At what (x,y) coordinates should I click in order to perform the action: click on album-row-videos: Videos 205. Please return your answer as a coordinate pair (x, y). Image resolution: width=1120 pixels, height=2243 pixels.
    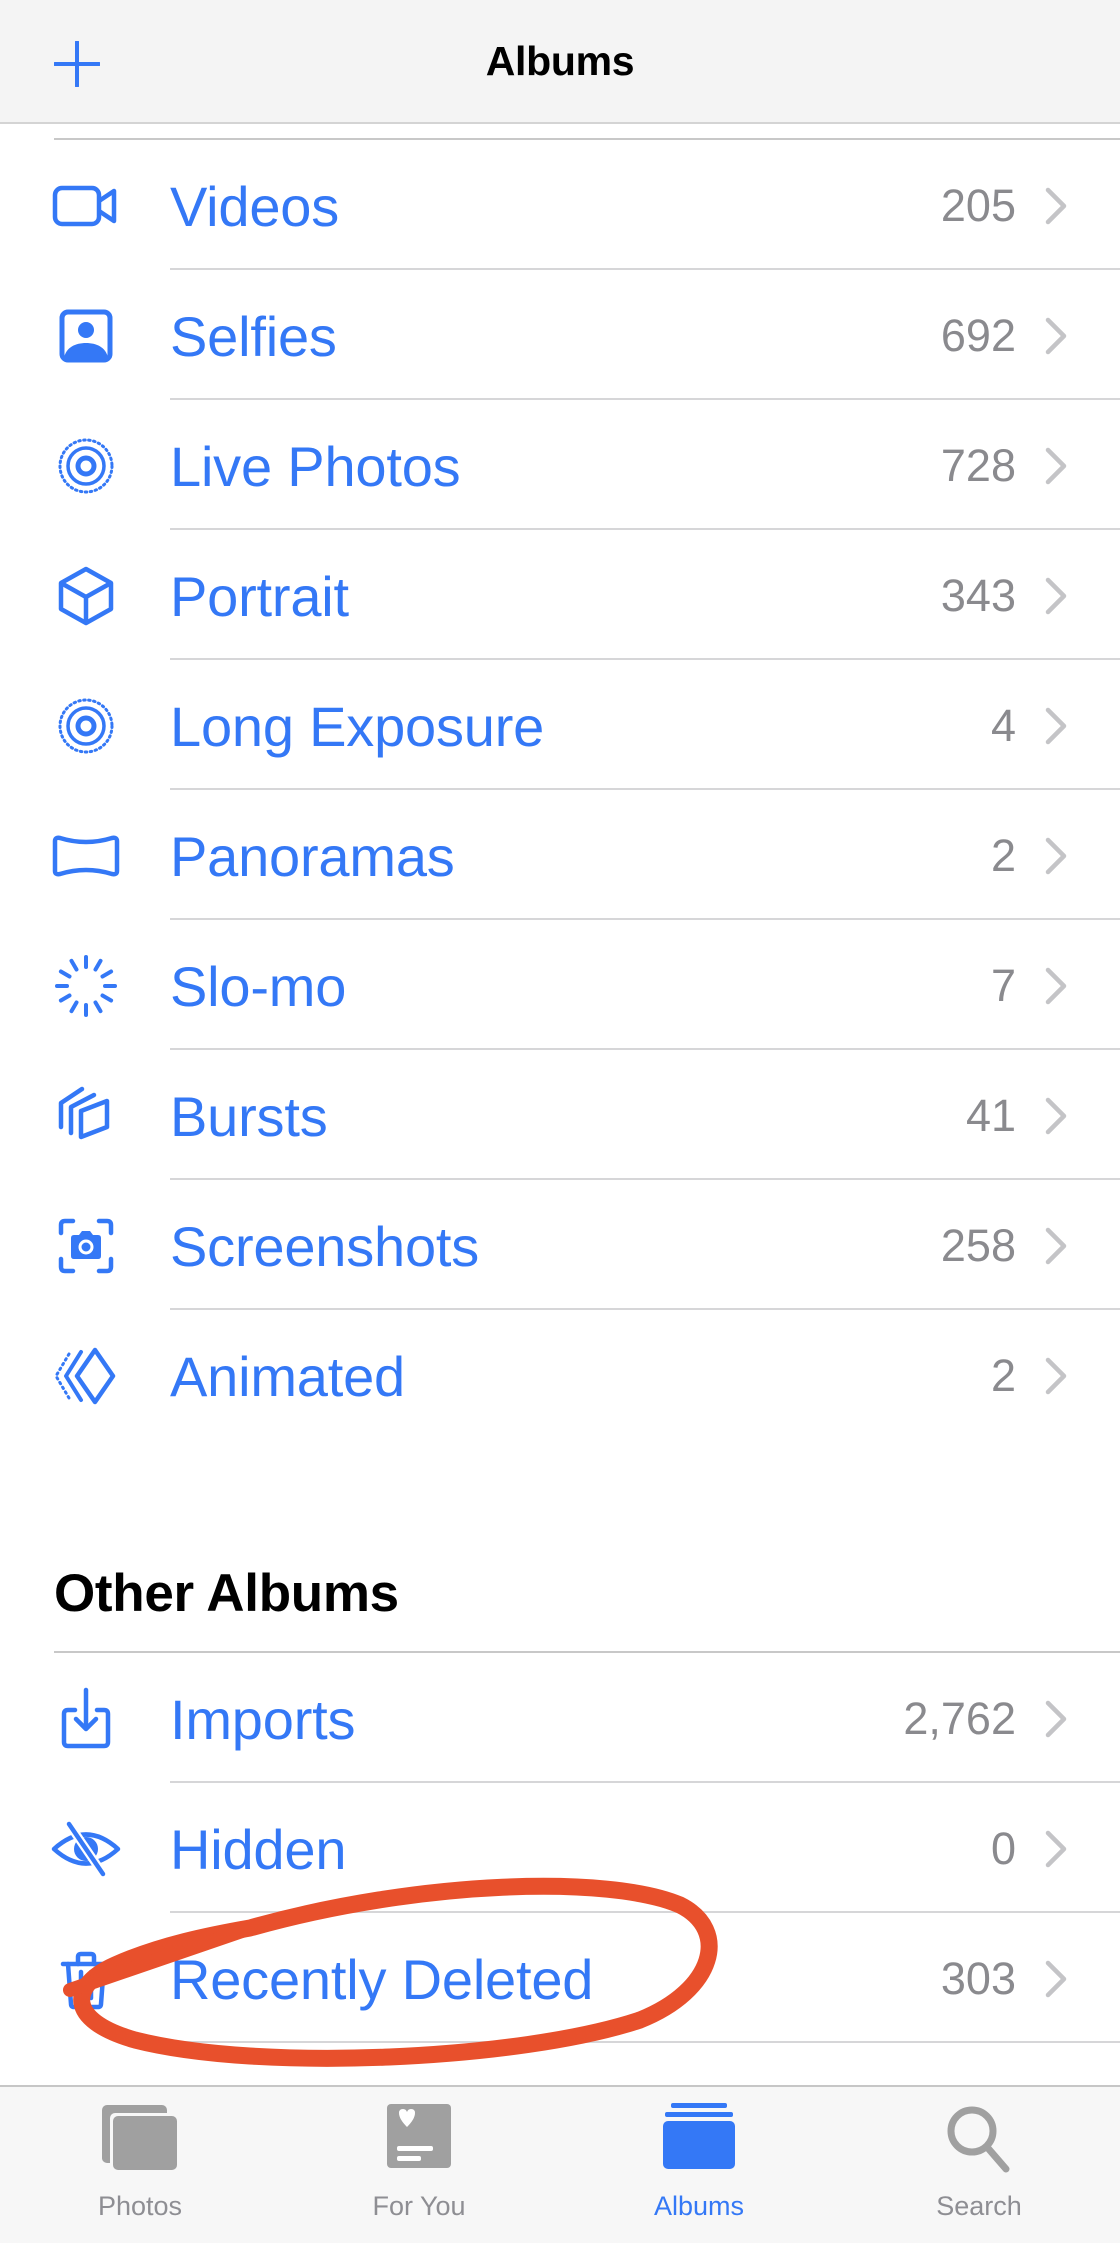
    Looking at the image, I should click on (560, 205).